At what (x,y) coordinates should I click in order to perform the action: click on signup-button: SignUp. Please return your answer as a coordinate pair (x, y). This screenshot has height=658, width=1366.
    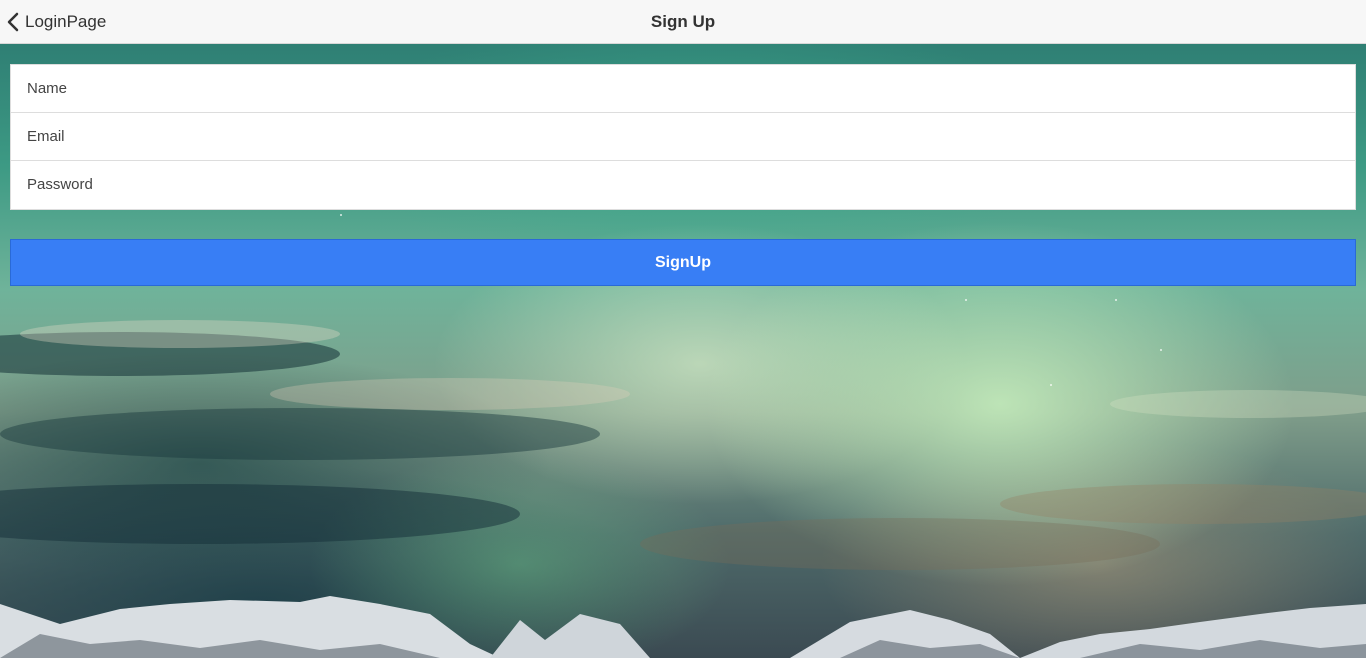
    Looking at the image, I should click on (683, 262).